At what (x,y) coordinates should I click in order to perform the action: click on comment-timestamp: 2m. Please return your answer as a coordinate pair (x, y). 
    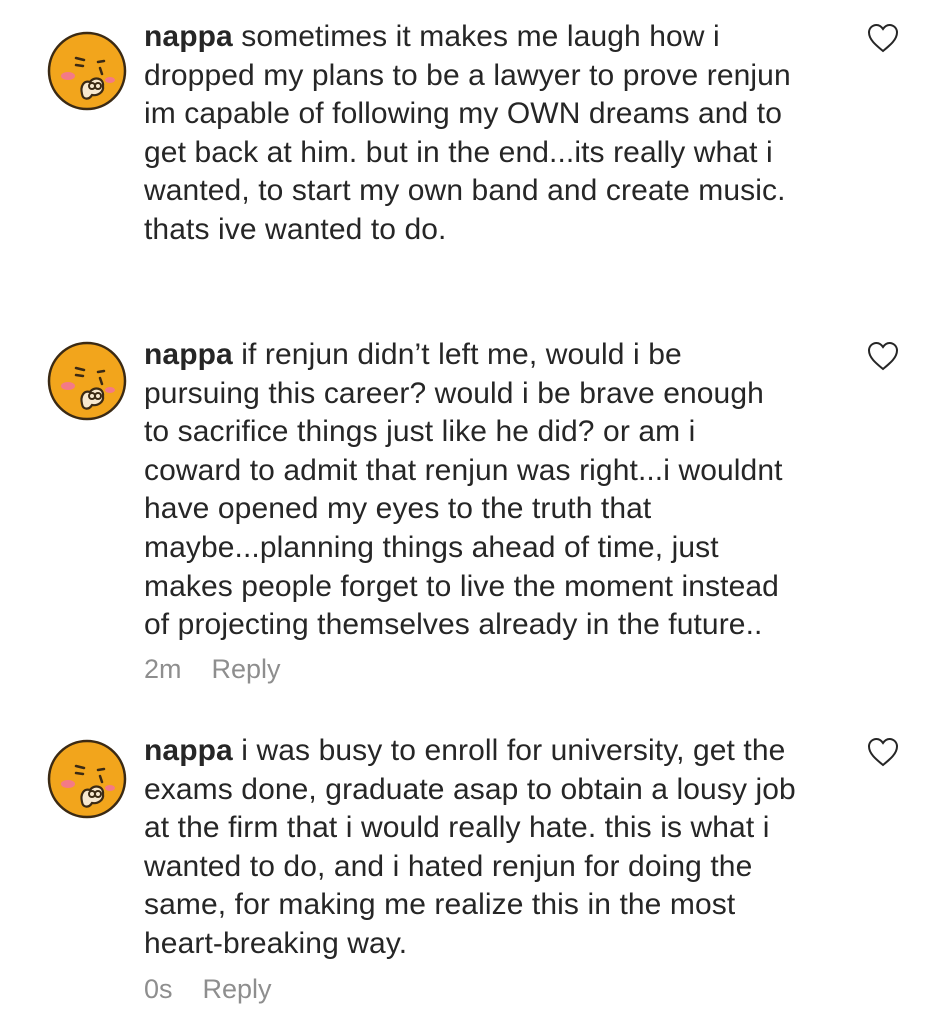
    Looking at the image, I should click on (163, 669).